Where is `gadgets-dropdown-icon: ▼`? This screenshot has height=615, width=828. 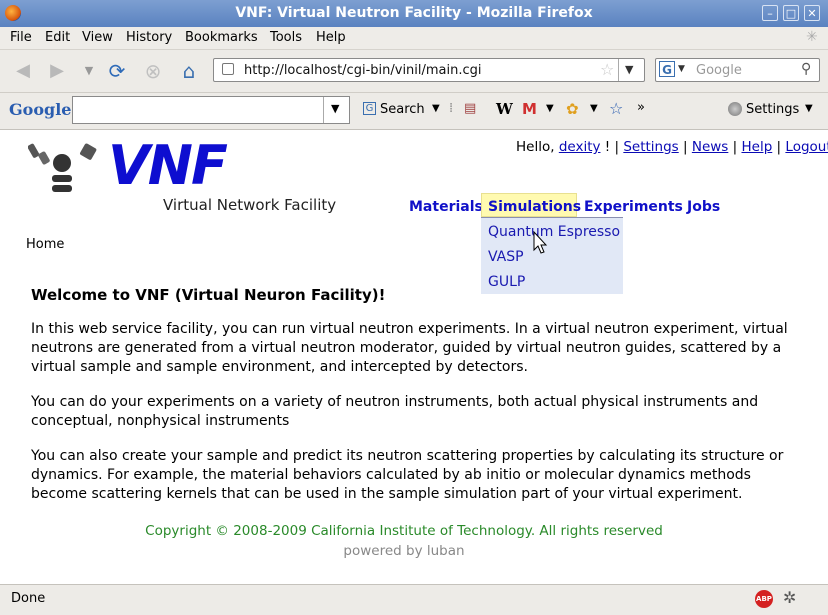
gadgets-dropdown-icon: ▼ is located at coordinates (594, 108).